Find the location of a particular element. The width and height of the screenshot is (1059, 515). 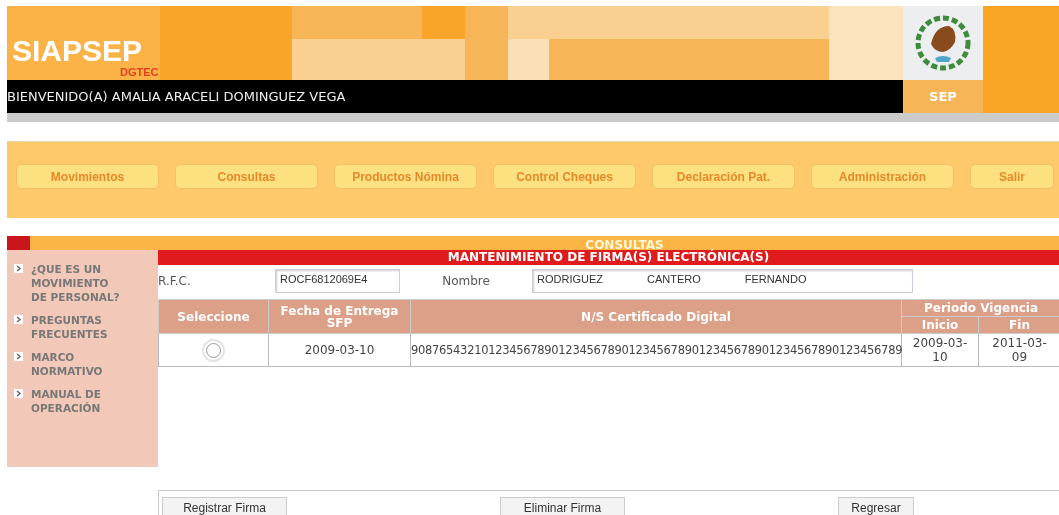

rfc-field: ROCF6812069E4 is located at coordinates (337, 281).